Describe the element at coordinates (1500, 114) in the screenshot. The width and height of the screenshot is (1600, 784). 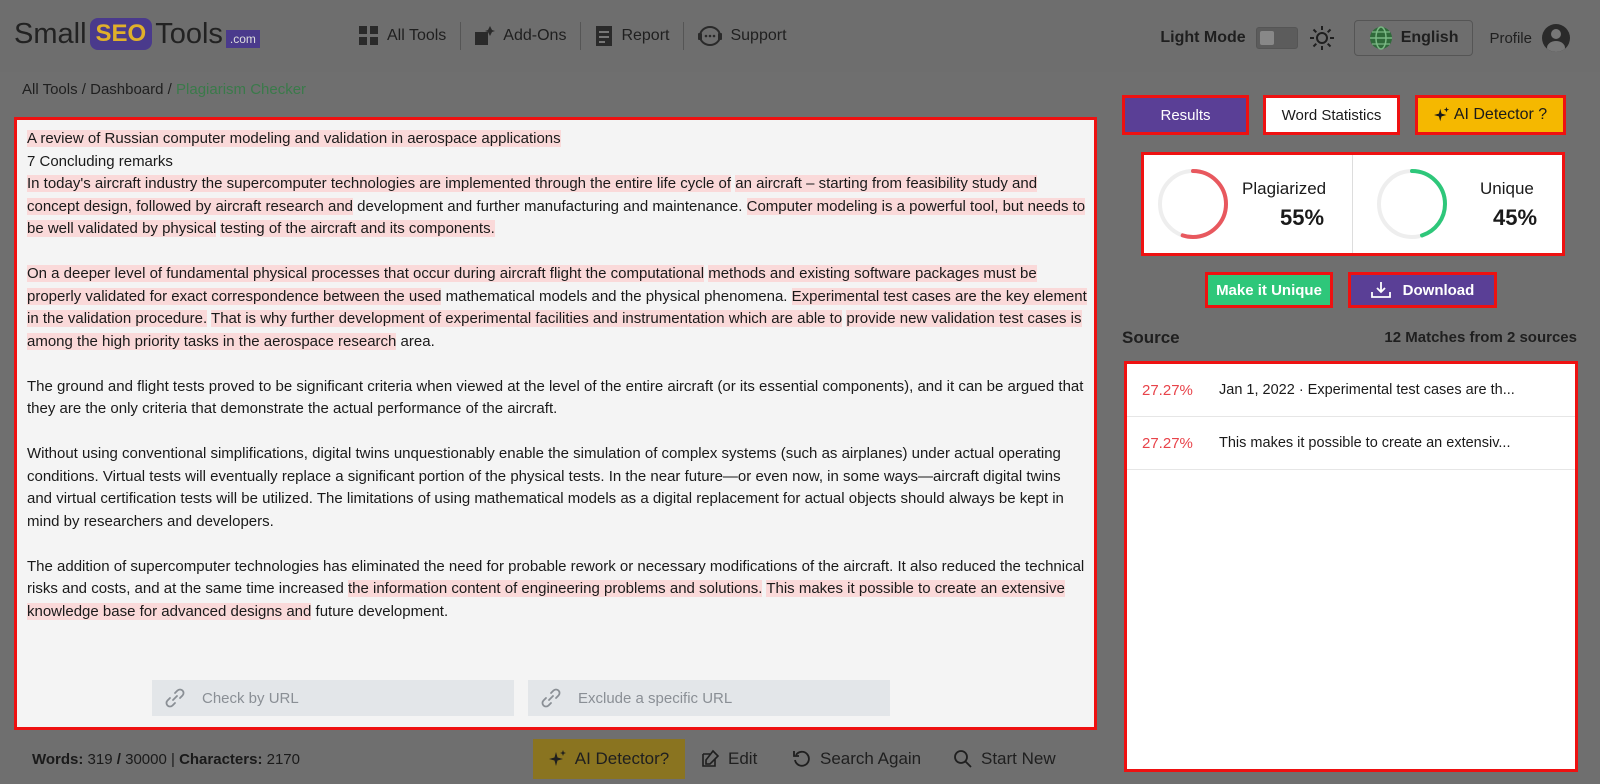
I see `tab-ai-detector-label: AI Detector ?` at that location.